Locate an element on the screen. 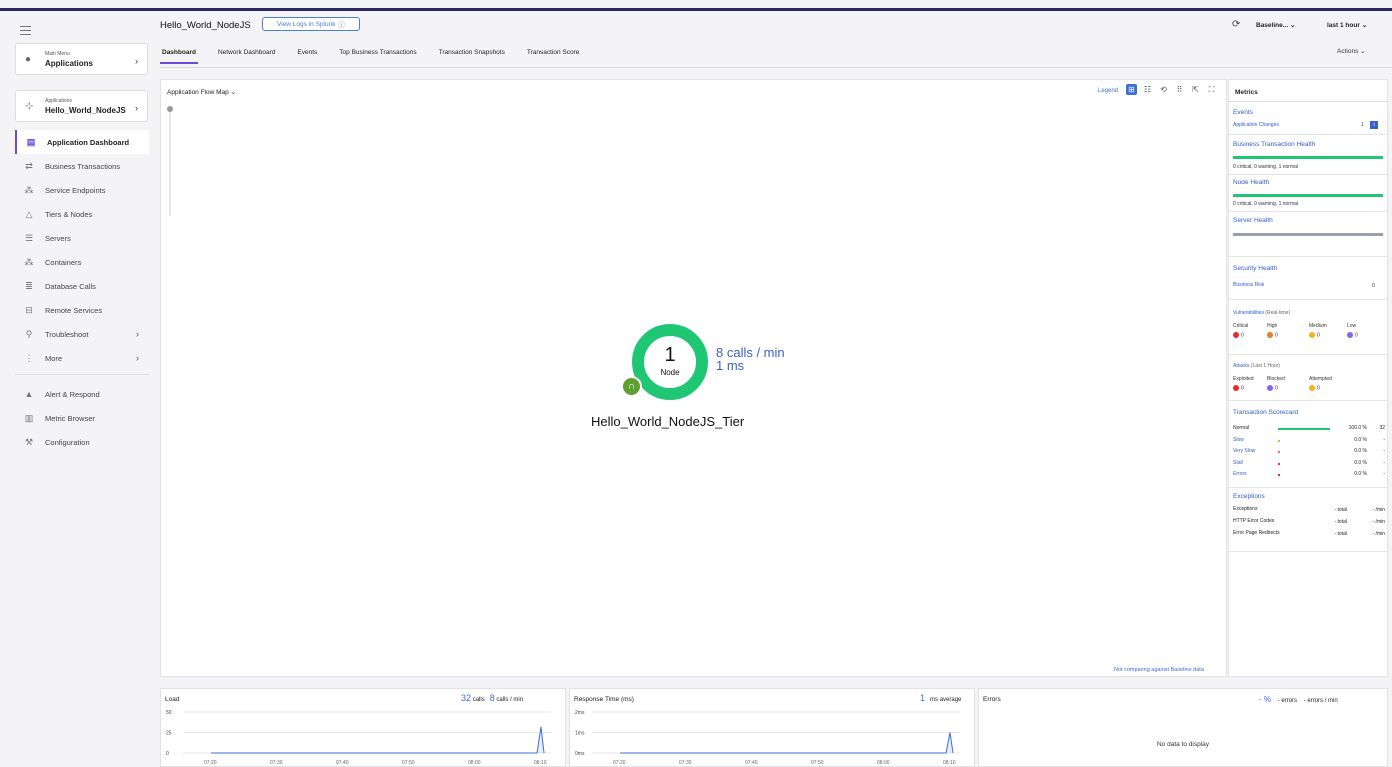 The width and height of the screenshot is (1392, 767). sidebar-item-configuration: ⚒ Configuration is located at coordinates (82, 442).